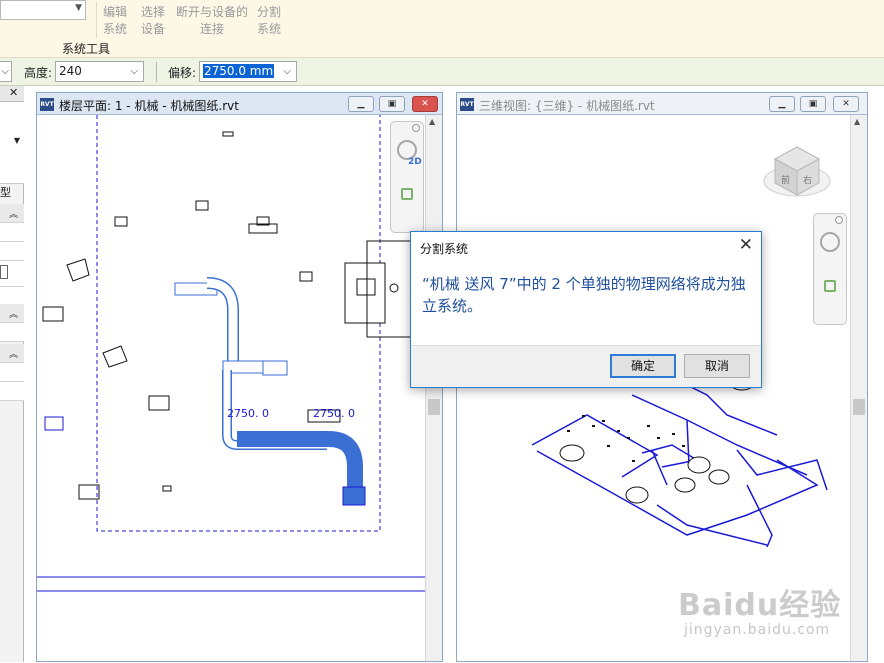 The height and width of the screenshot is (663, 884). I want to click on offset-label: 偏移:, so click(182, 73).